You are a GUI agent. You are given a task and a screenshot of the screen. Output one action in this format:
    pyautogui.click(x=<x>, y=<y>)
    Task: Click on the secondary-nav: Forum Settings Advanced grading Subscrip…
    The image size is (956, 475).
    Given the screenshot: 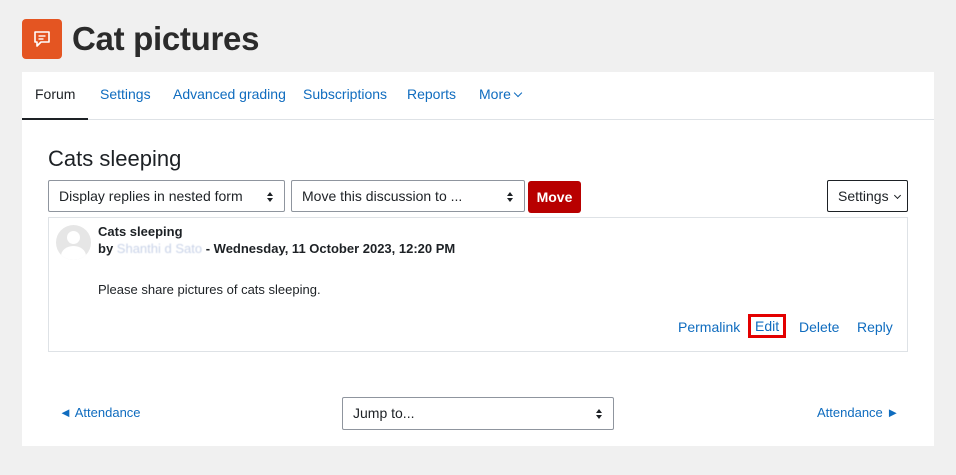 What is the action you would take?
    pyautogui.click(x=478, y=96)
    